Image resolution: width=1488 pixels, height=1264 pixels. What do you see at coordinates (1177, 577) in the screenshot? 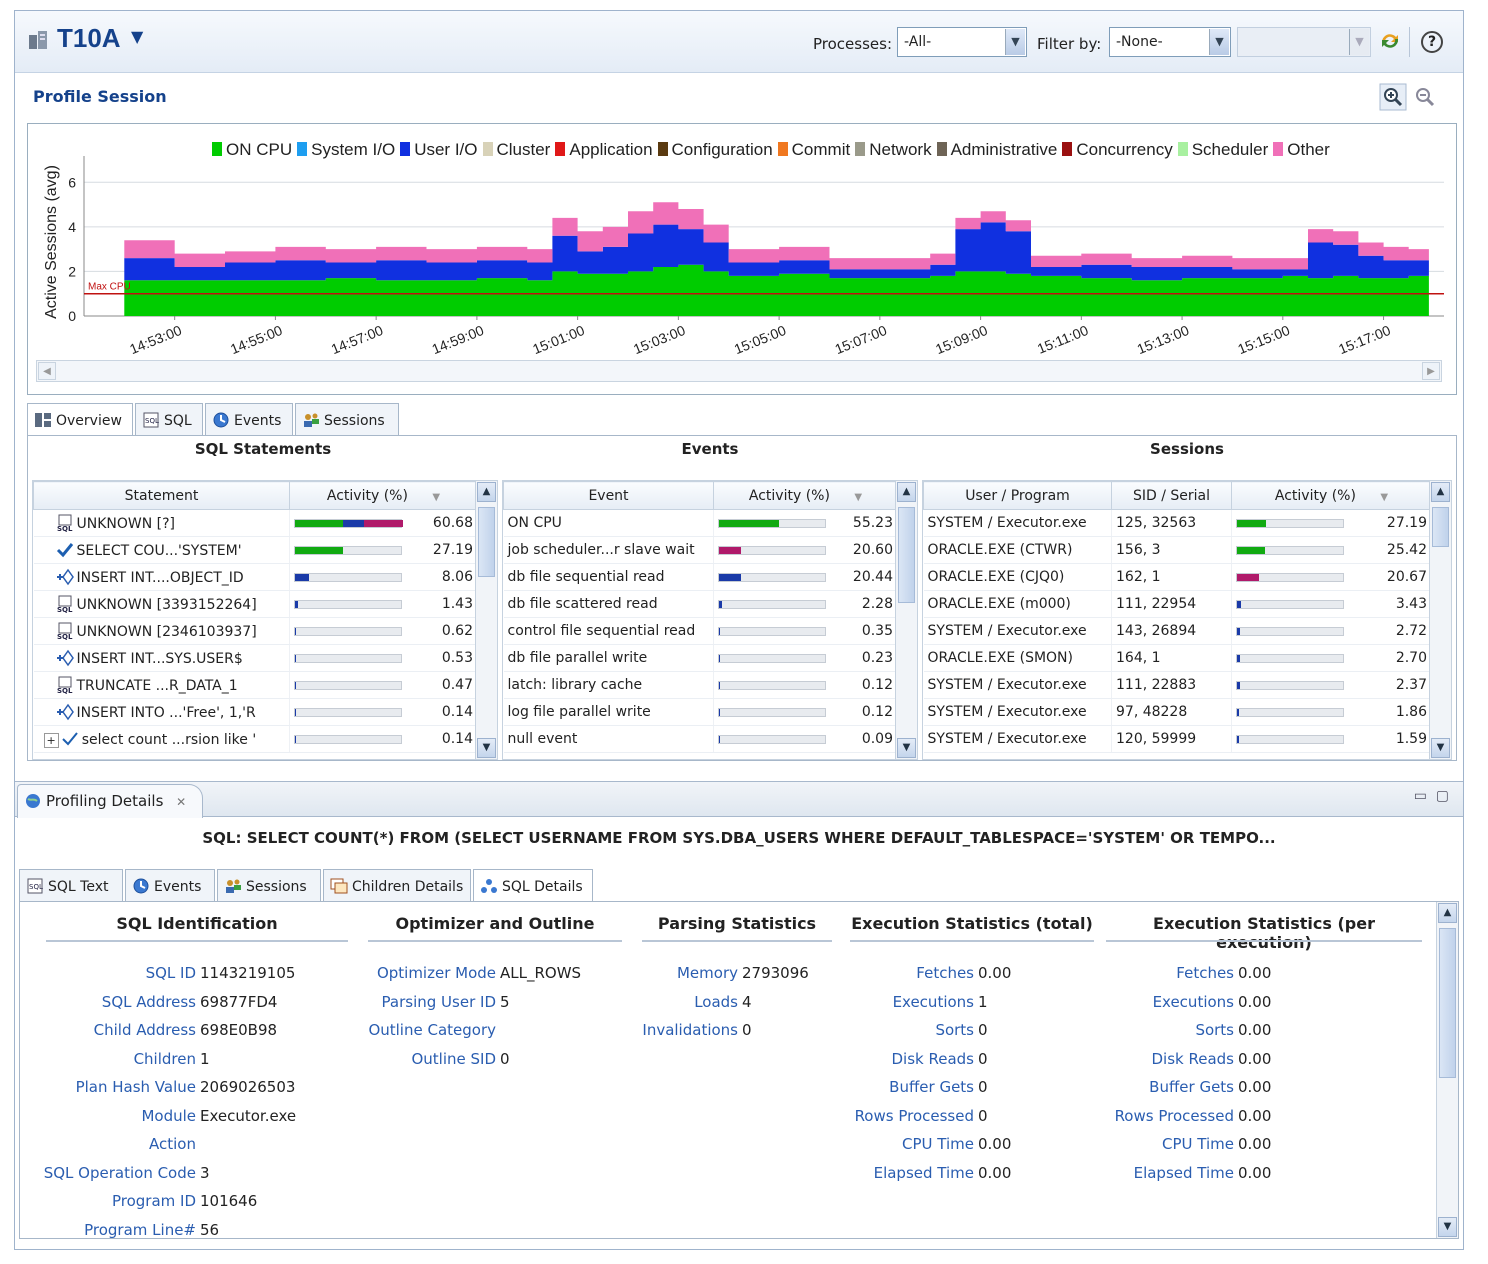
I see `table-row: ORACLE.EXE (CJQ0) 162, 1 20.67` at bounding box center [1177, 577].